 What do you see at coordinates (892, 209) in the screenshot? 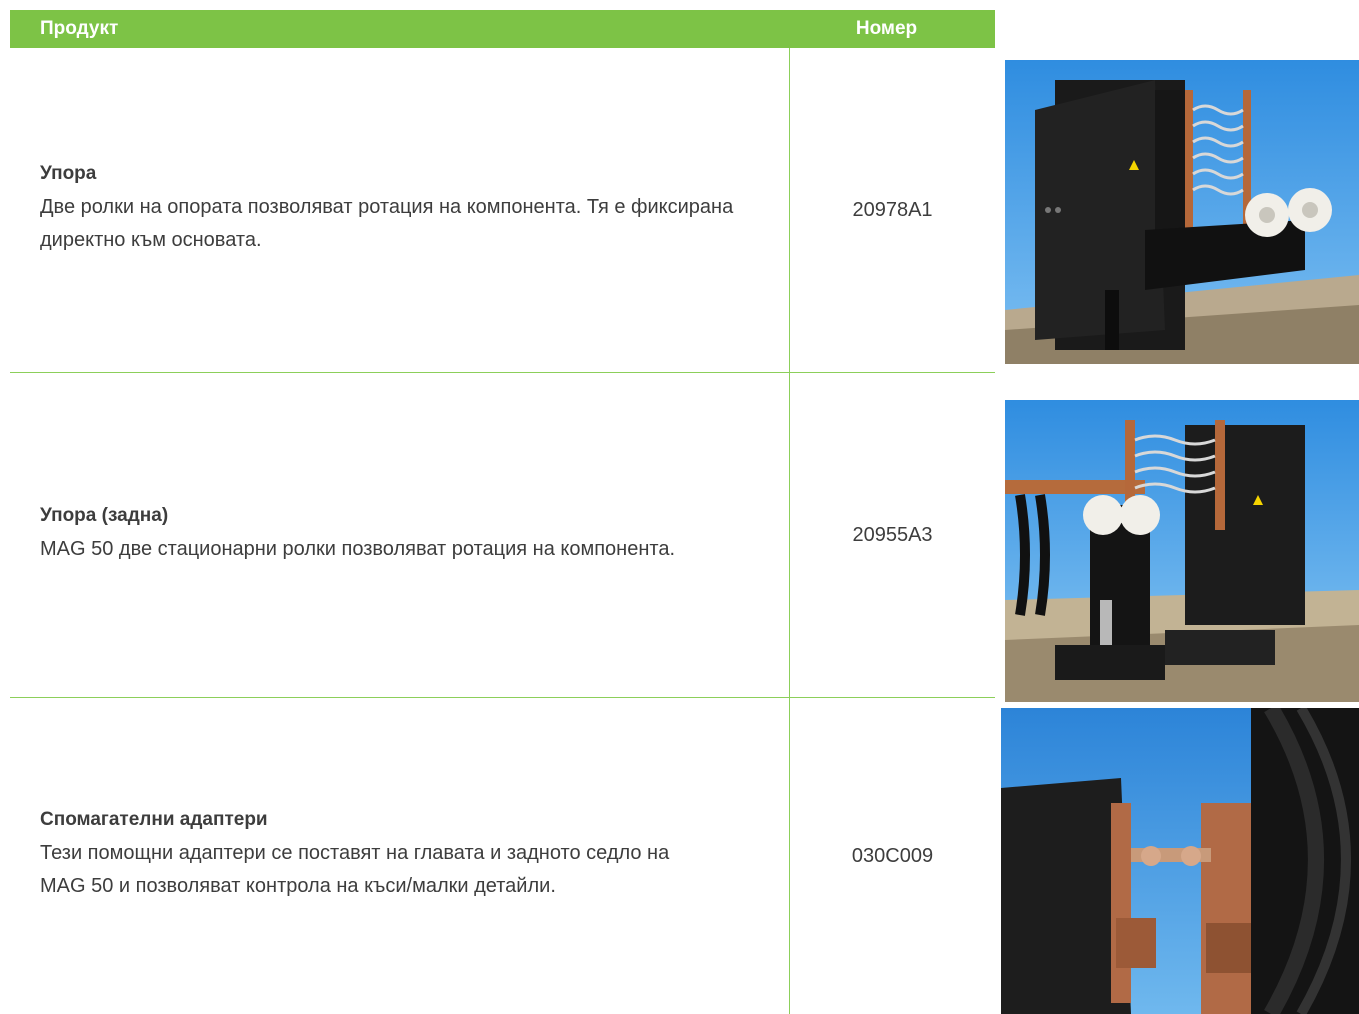
I see `product-number: 20978A1` at bounding box center [892, 209].